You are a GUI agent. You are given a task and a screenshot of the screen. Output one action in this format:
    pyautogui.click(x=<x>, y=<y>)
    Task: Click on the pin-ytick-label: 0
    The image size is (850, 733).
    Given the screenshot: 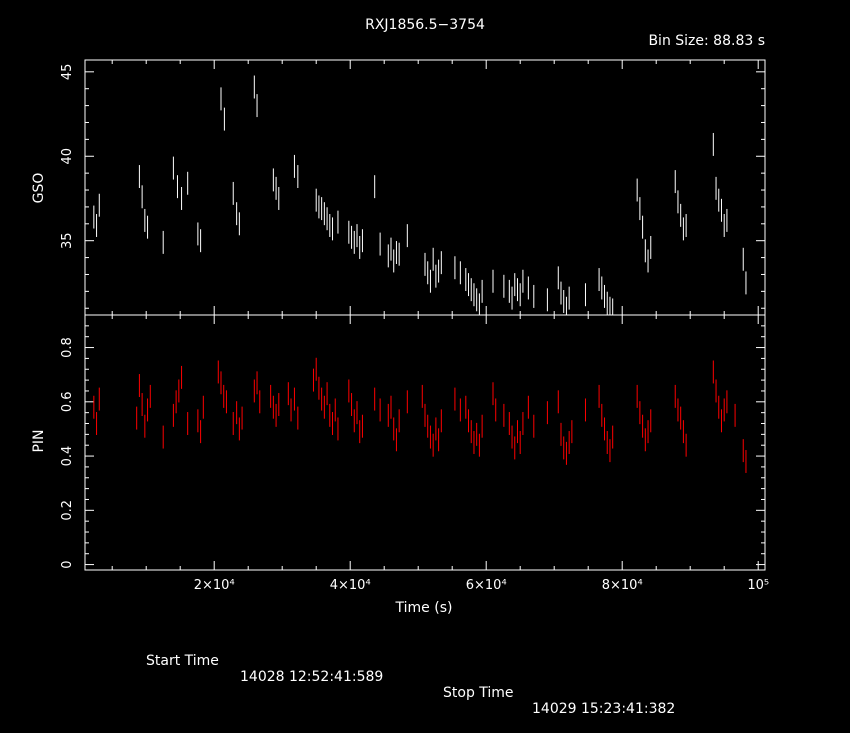 What is the action you would take?
    pyautogui.click(x=67, y=564)
    